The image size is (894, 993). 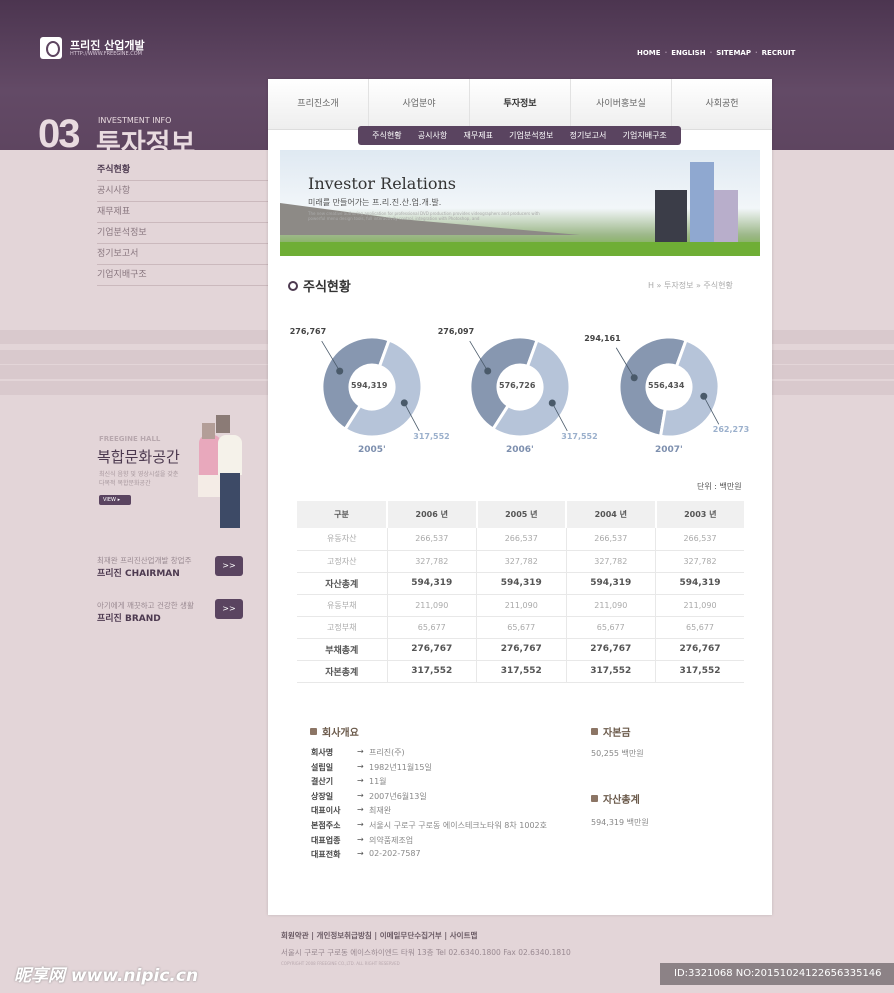 I want to click on table-cell: 276,767, so click(x=521, y=649).